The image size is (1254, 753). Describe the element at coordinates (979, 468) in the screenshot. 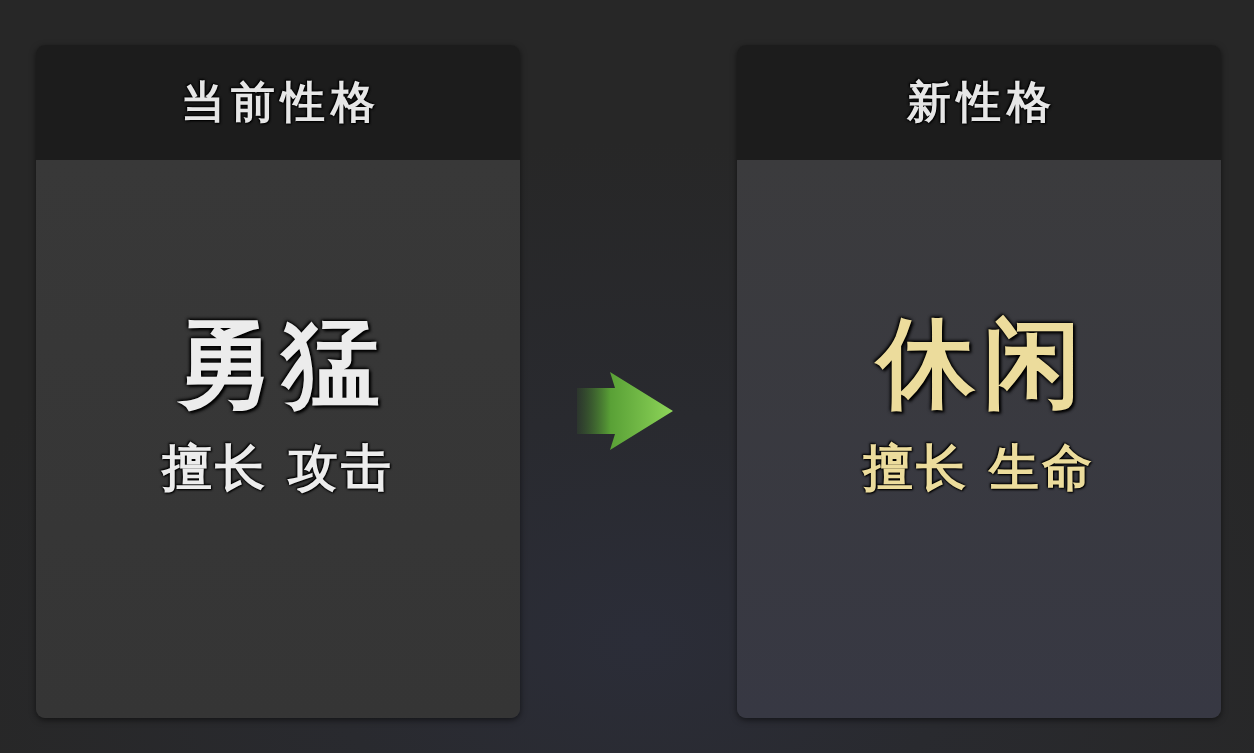

I see `specialty-text: 擅长 生命` at that location.